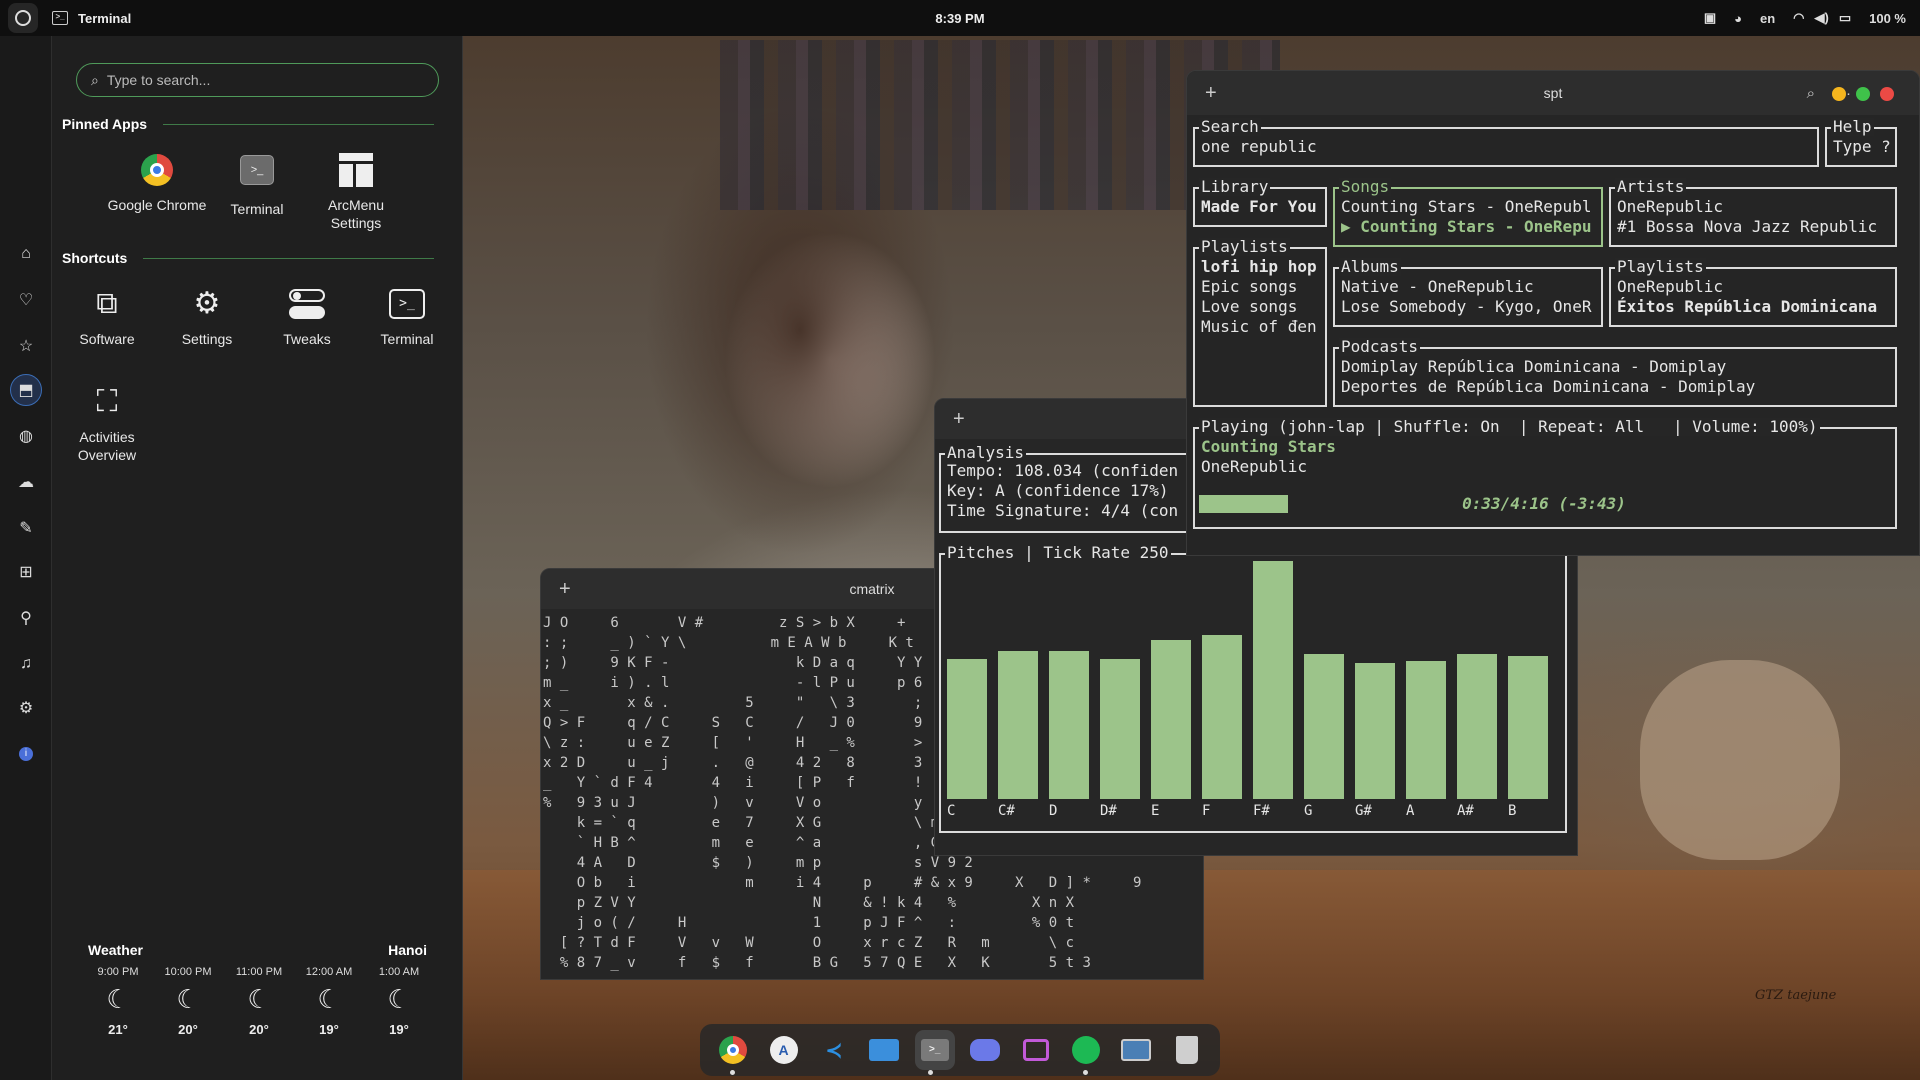 The width and height of the screenshot is (1920, 1080). I want to click on chrome-icon, so click(733, 1052).